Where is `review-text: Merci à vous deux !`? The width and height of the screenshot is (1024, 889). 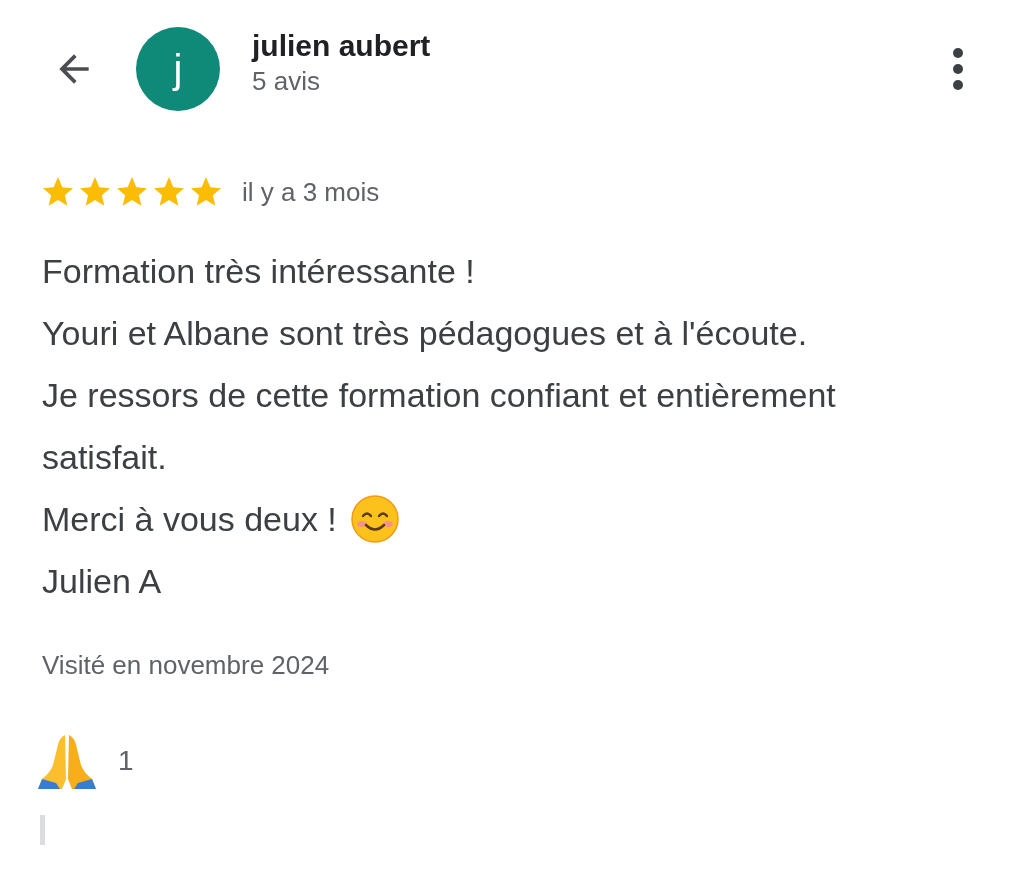 review-text: Merci à vous deux ! is located at coordinates (189, 519).